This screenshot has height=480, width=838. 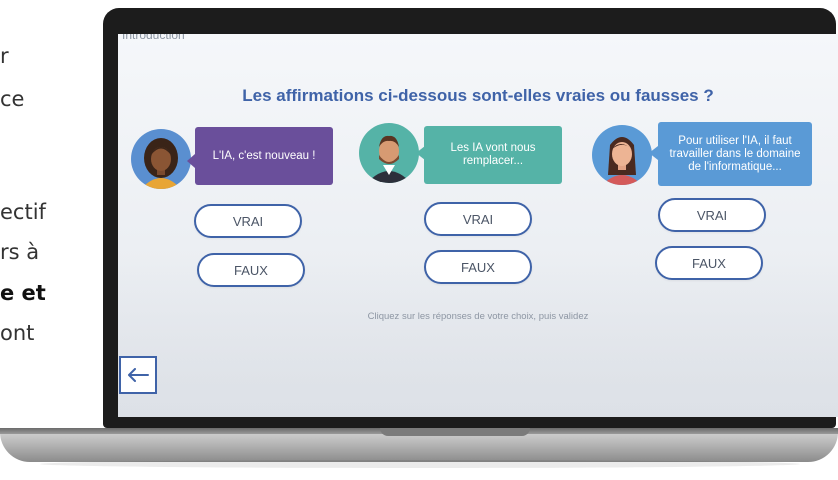 I want to click on background-text-fragment: ont, so click(x=17, y=333).